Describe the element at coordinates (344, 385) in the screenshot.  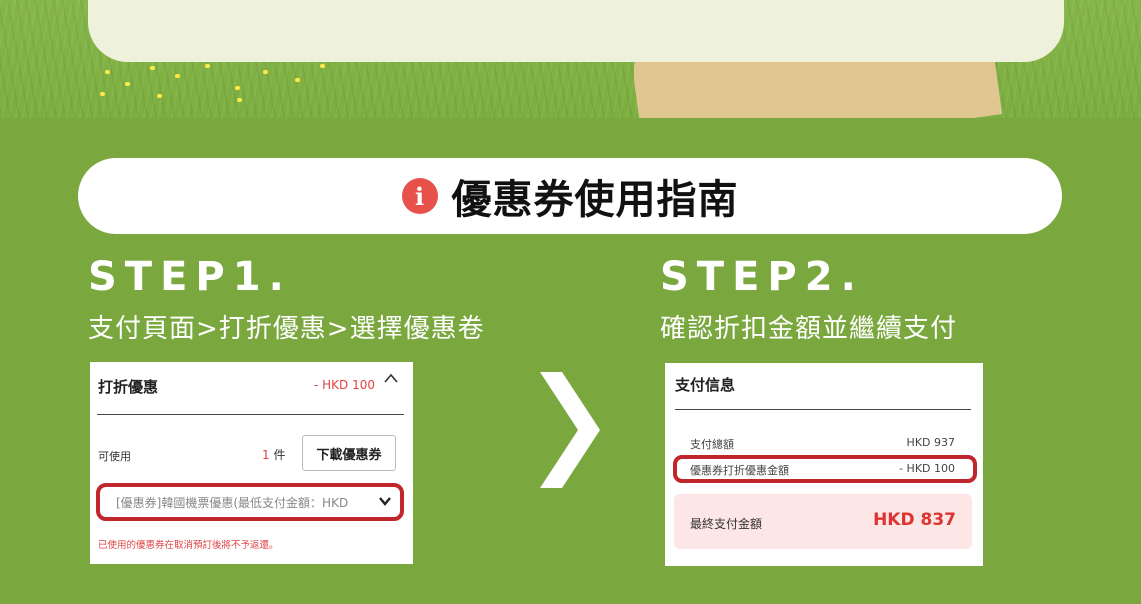
I see `discount-amount: - HKD 100` at that location.